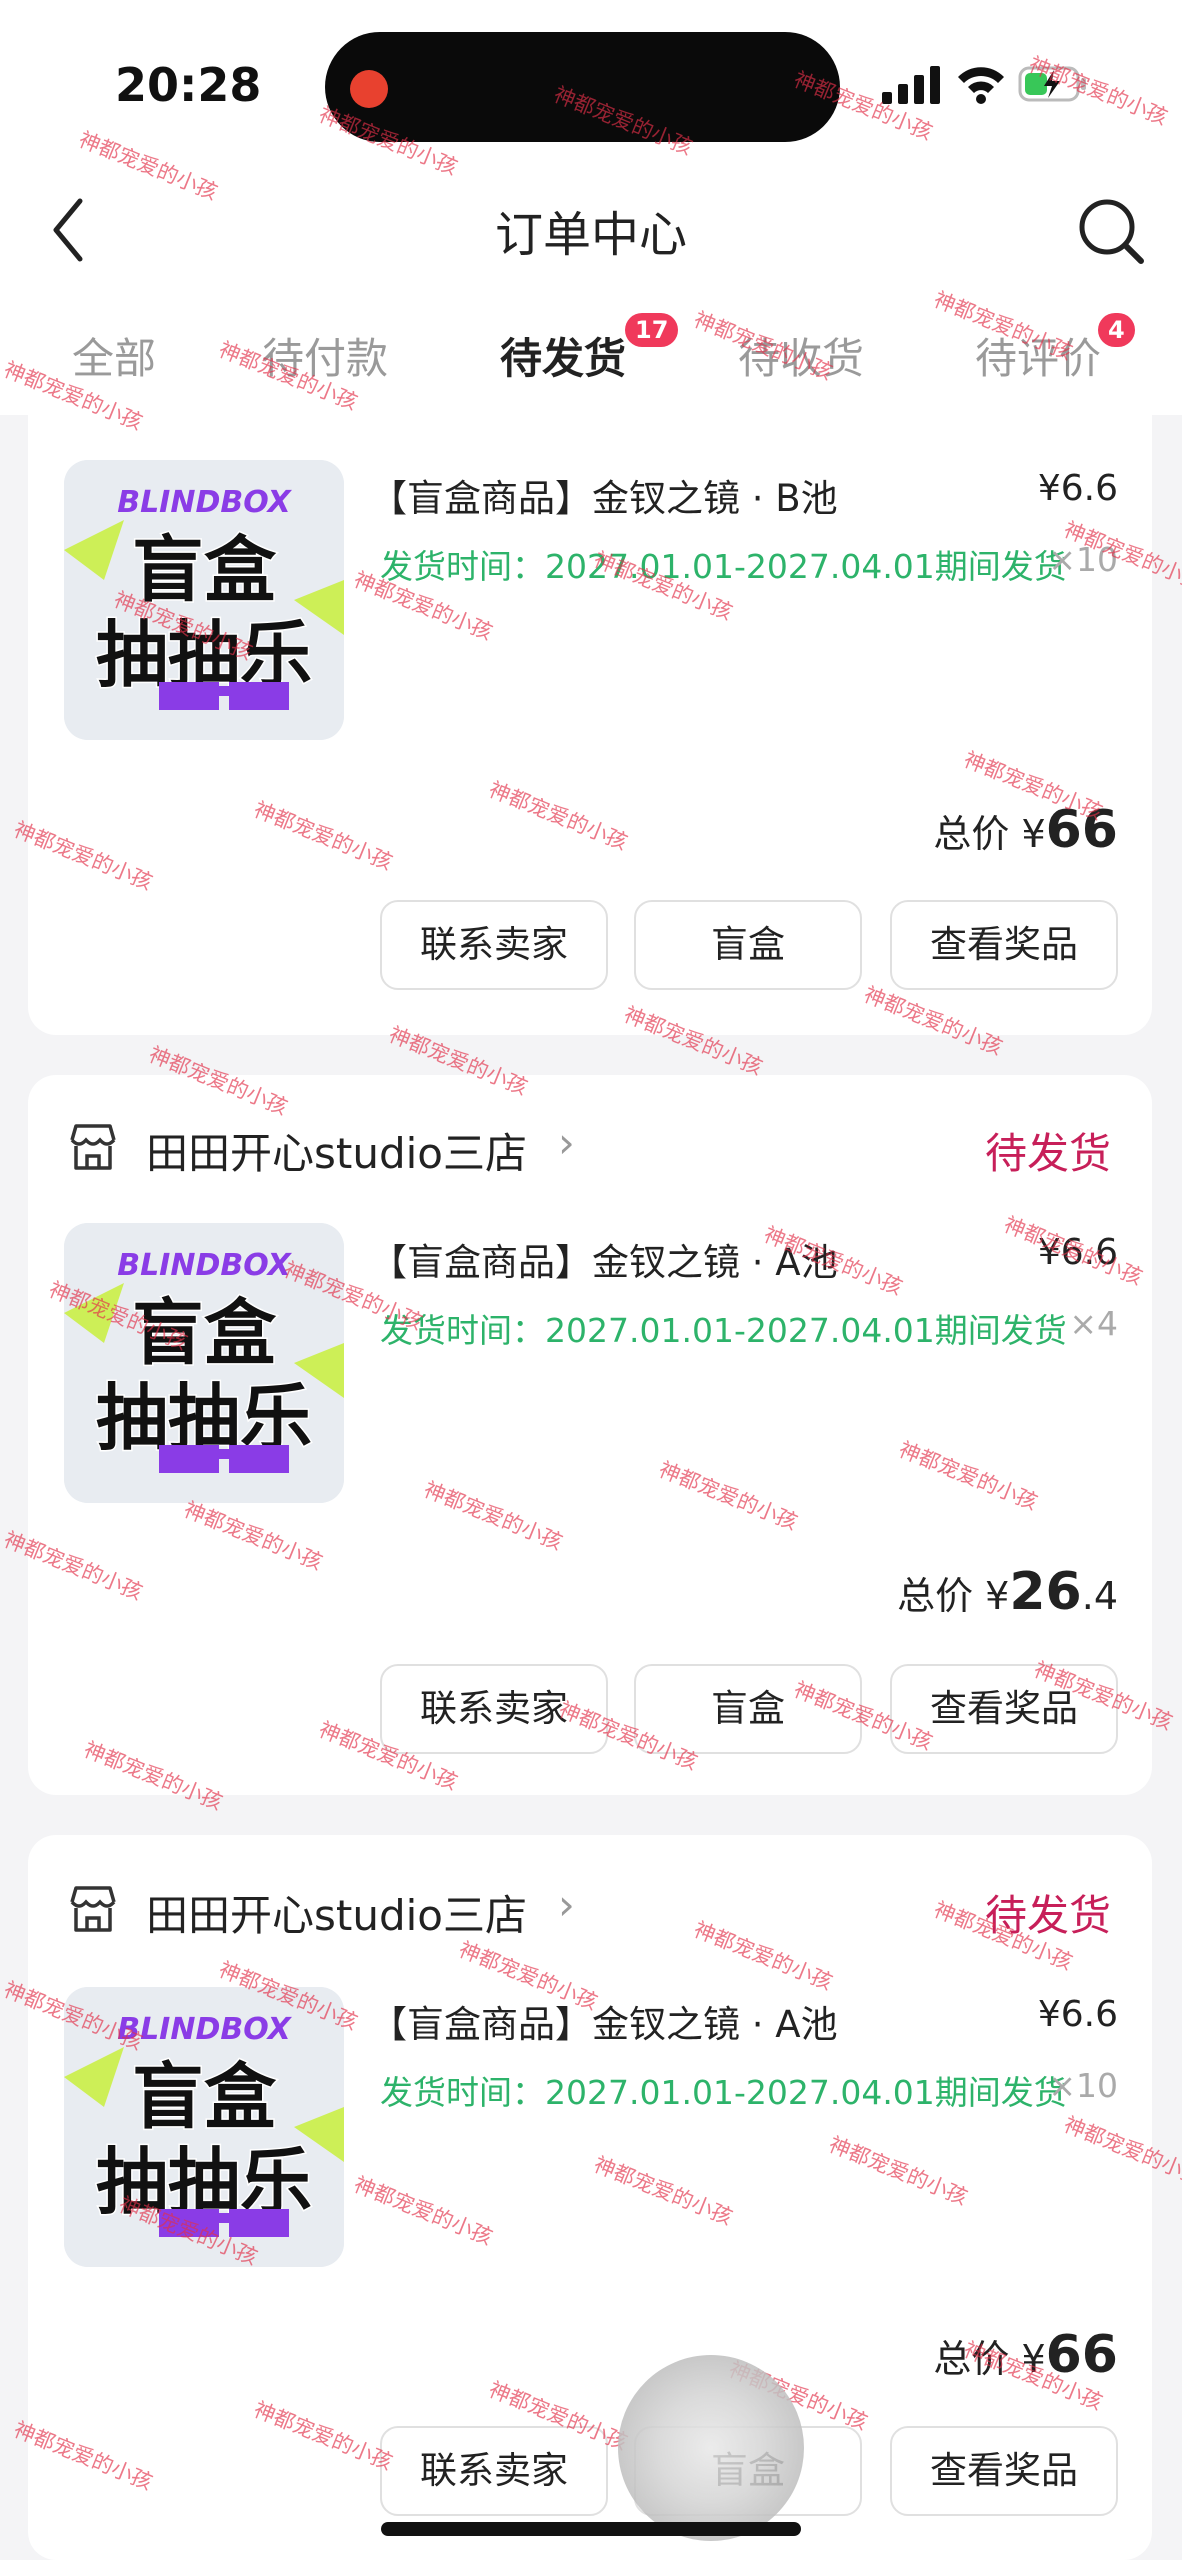 Image resolution: width=1182 pixels, height=2560 pixels. Describe the element at coordinates (1093, 1323) in the screenshot. I see `product-quantity: ×4` at that location.